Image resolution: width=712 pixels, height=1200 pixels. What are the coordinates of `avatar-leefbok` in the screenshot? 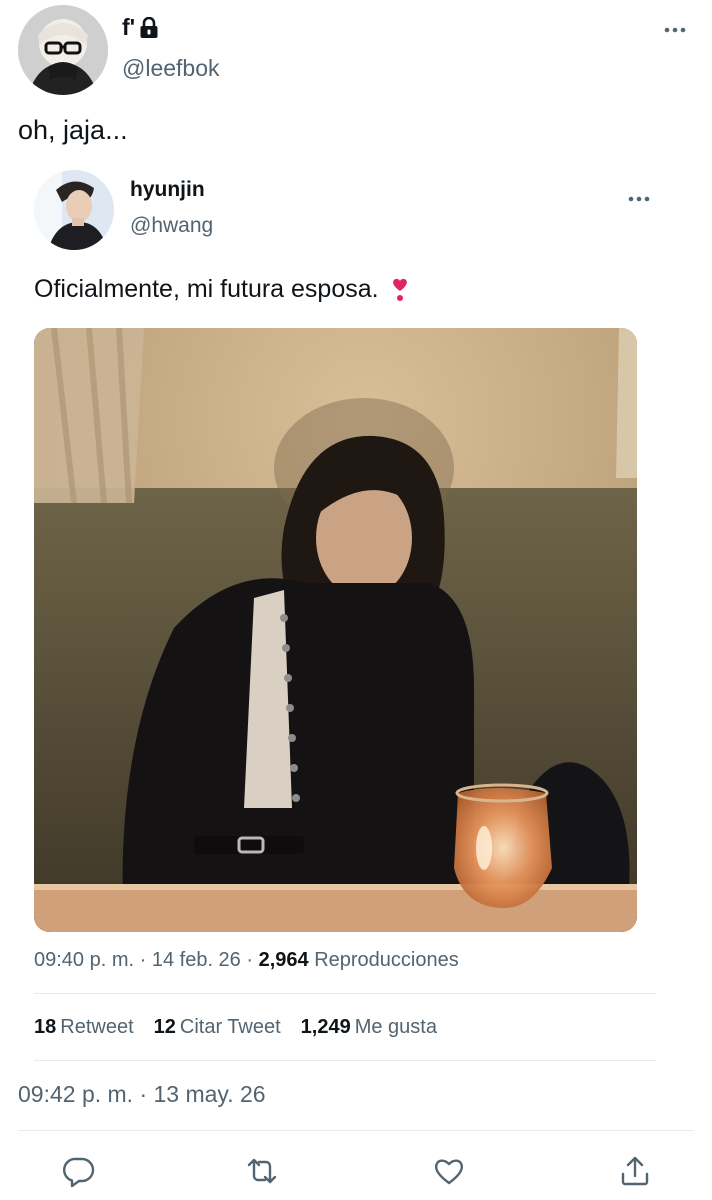 It's located at (63, 50).